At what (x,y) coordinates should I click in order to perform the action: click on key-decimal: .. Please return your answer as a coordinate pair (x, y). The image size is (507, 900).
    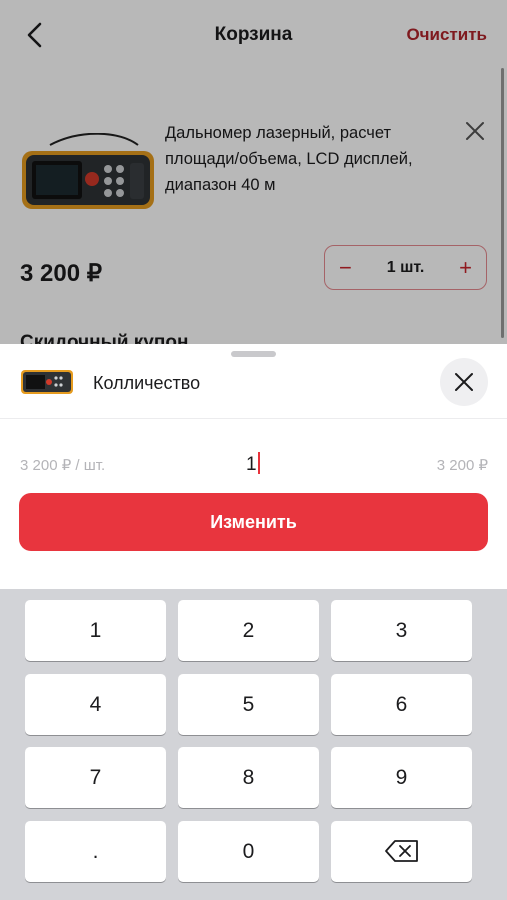
    Looking at the image, I should click on (95, 851).